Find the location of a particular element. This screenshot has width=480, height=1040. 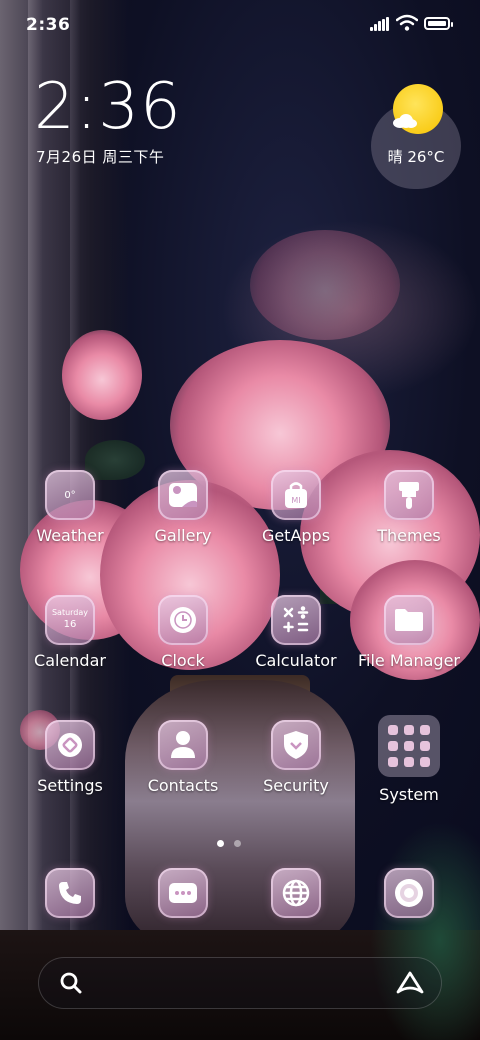

shield-icon is located at coordinates (296, 745).